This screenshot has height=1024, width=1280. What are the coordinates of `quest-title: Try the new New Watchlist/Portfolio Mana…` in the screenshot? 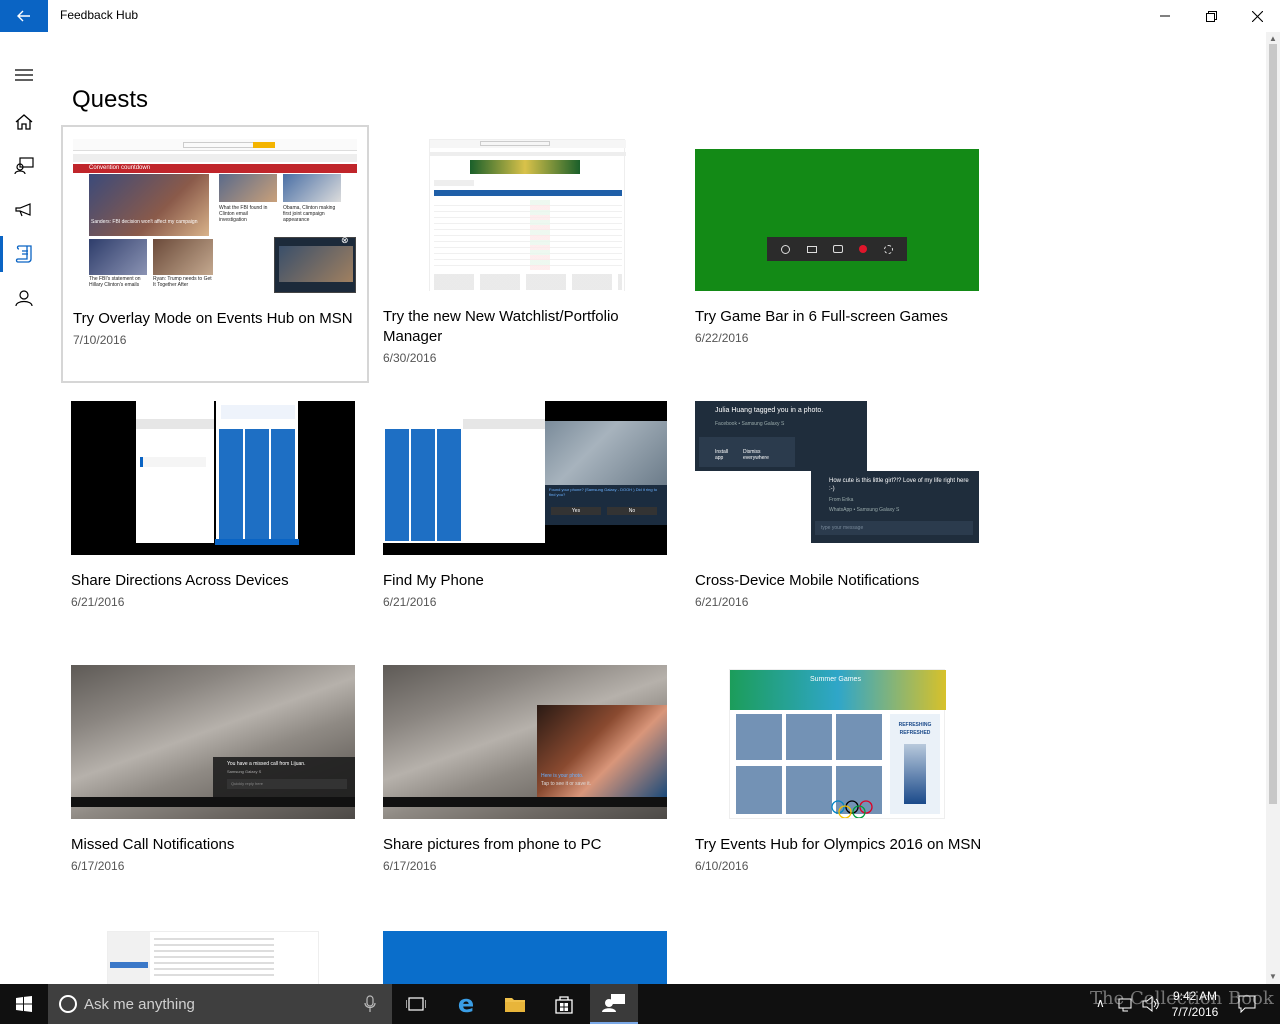 It's located at (501, 326).